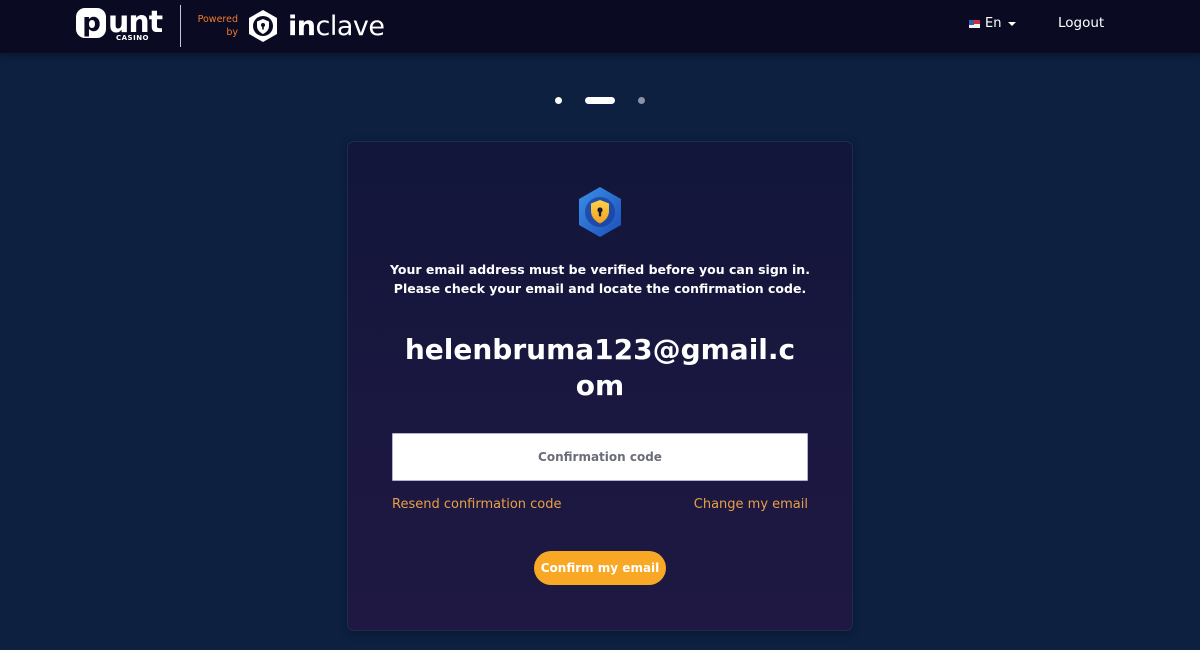 The image size is (1200, 650). Describe the element at coordinates (974, 23) in the screenshot. I see `us-flag-icon` at that location.